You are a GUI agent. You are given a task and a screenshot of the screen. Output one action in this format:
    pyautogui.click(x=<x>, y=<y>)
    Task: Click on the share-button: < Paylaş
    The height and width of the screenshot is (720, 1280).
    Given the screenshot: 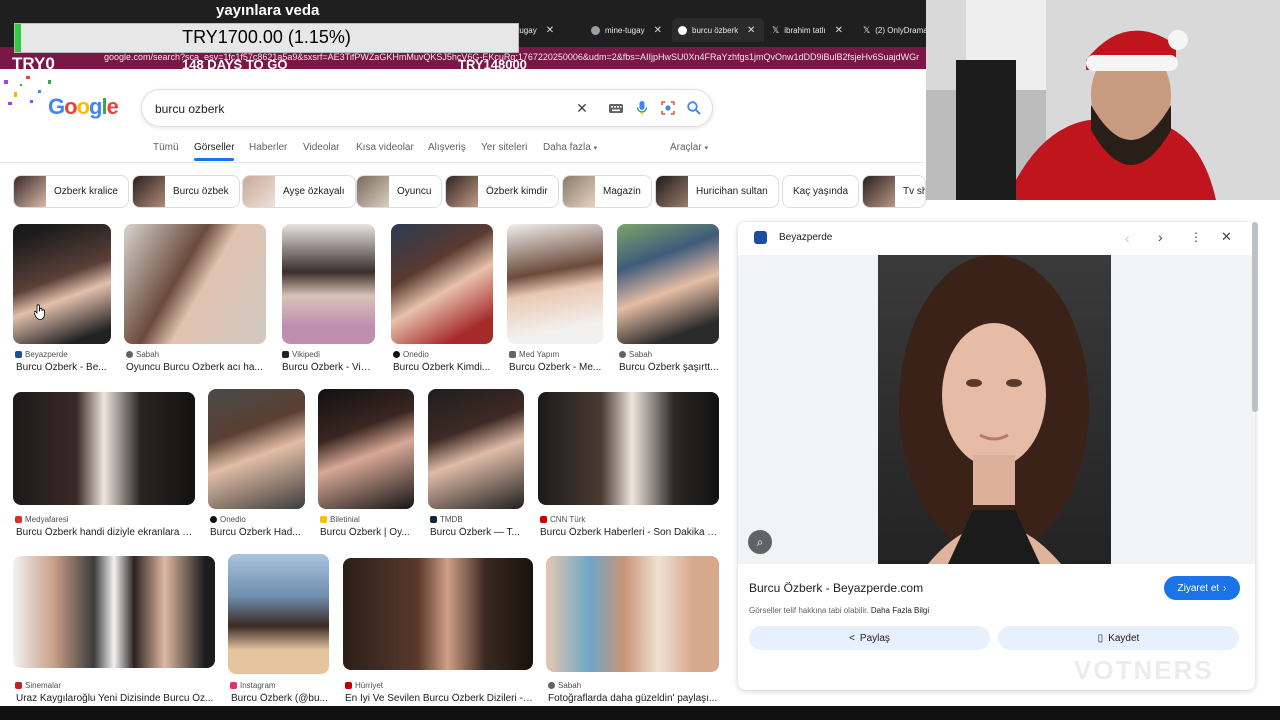 What is the action you would take?
    pyautogui.click(x=869, y=638)
    